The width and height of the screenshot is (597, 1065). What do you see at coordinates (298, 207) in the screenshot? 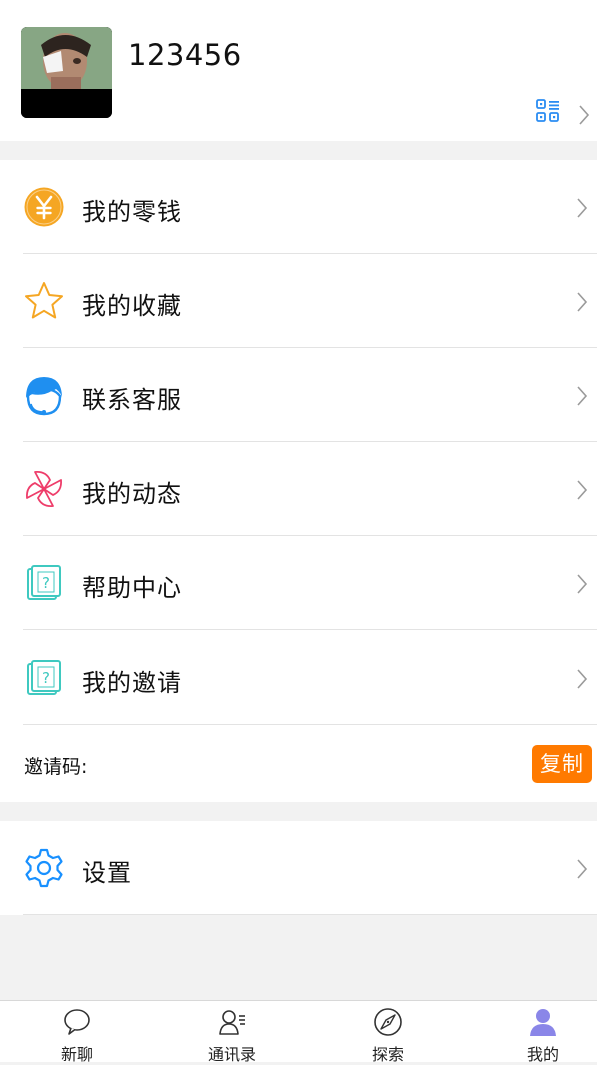
I see `menu-item-wallet: 我的零钱` at bounding box center [298, 207].